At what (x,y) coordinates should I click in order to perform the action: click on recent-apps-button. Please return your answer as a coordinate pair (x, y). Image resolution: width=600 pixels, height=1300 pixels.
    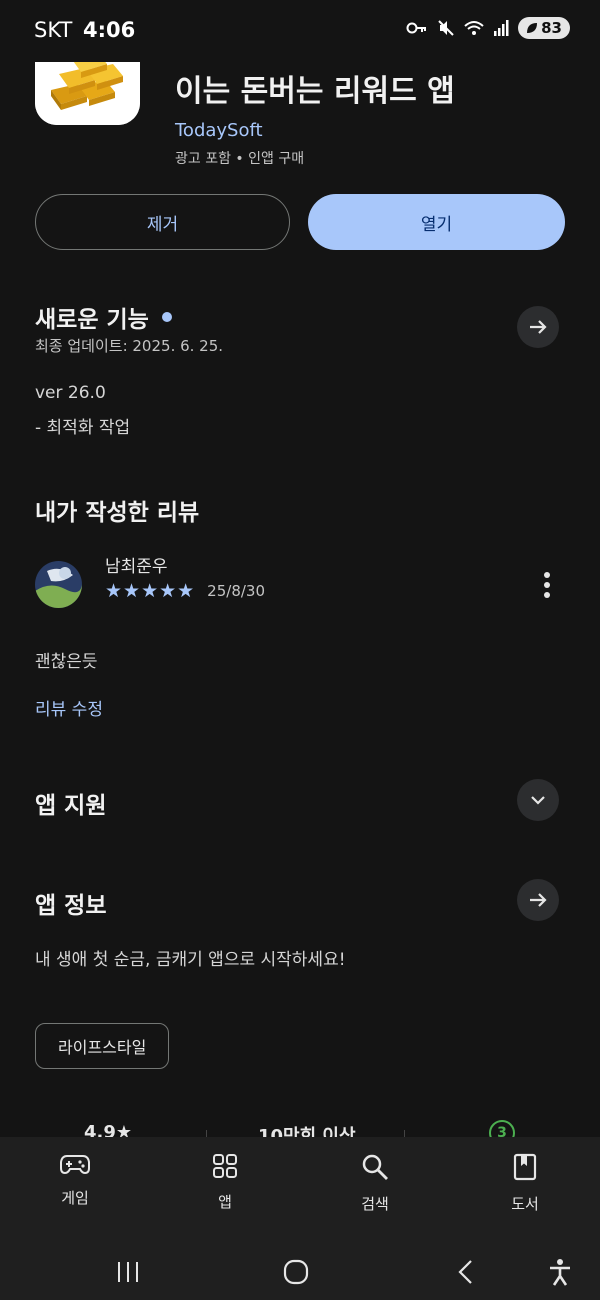
    Looking at the image, I should click on (128, 1272).